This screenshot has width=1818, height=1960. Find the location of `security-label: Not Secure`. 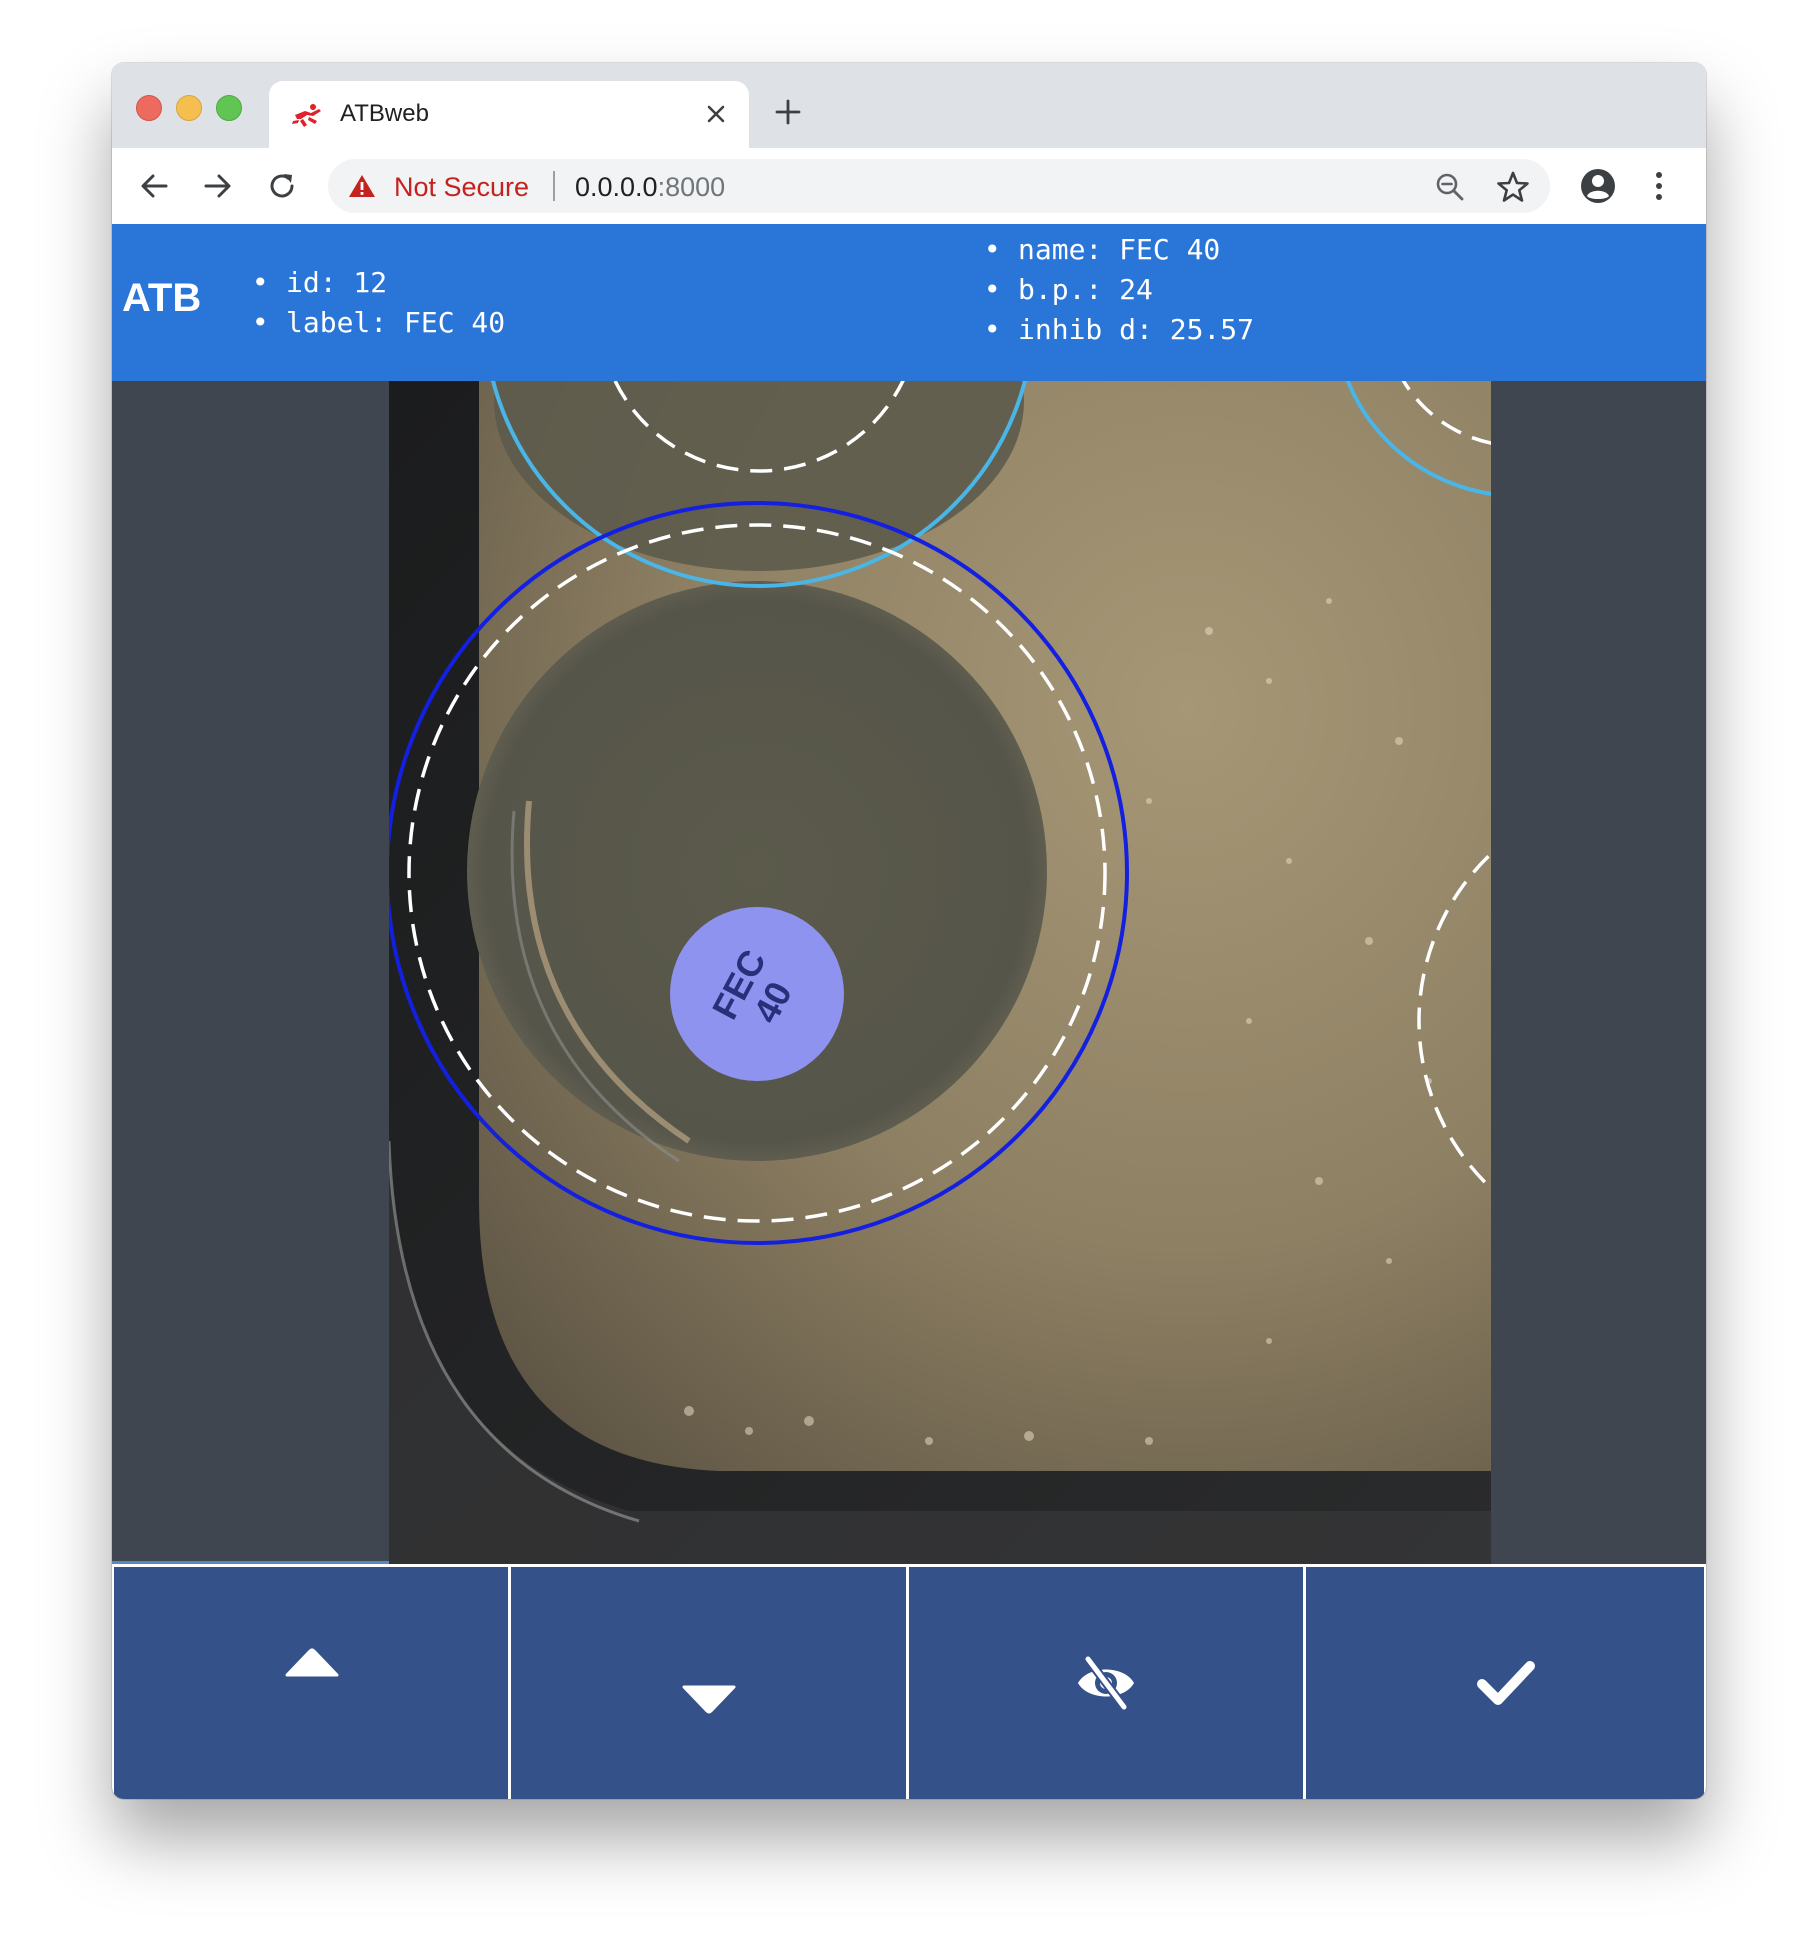

security-label: Not Secure is located at coordinates (461, 187).